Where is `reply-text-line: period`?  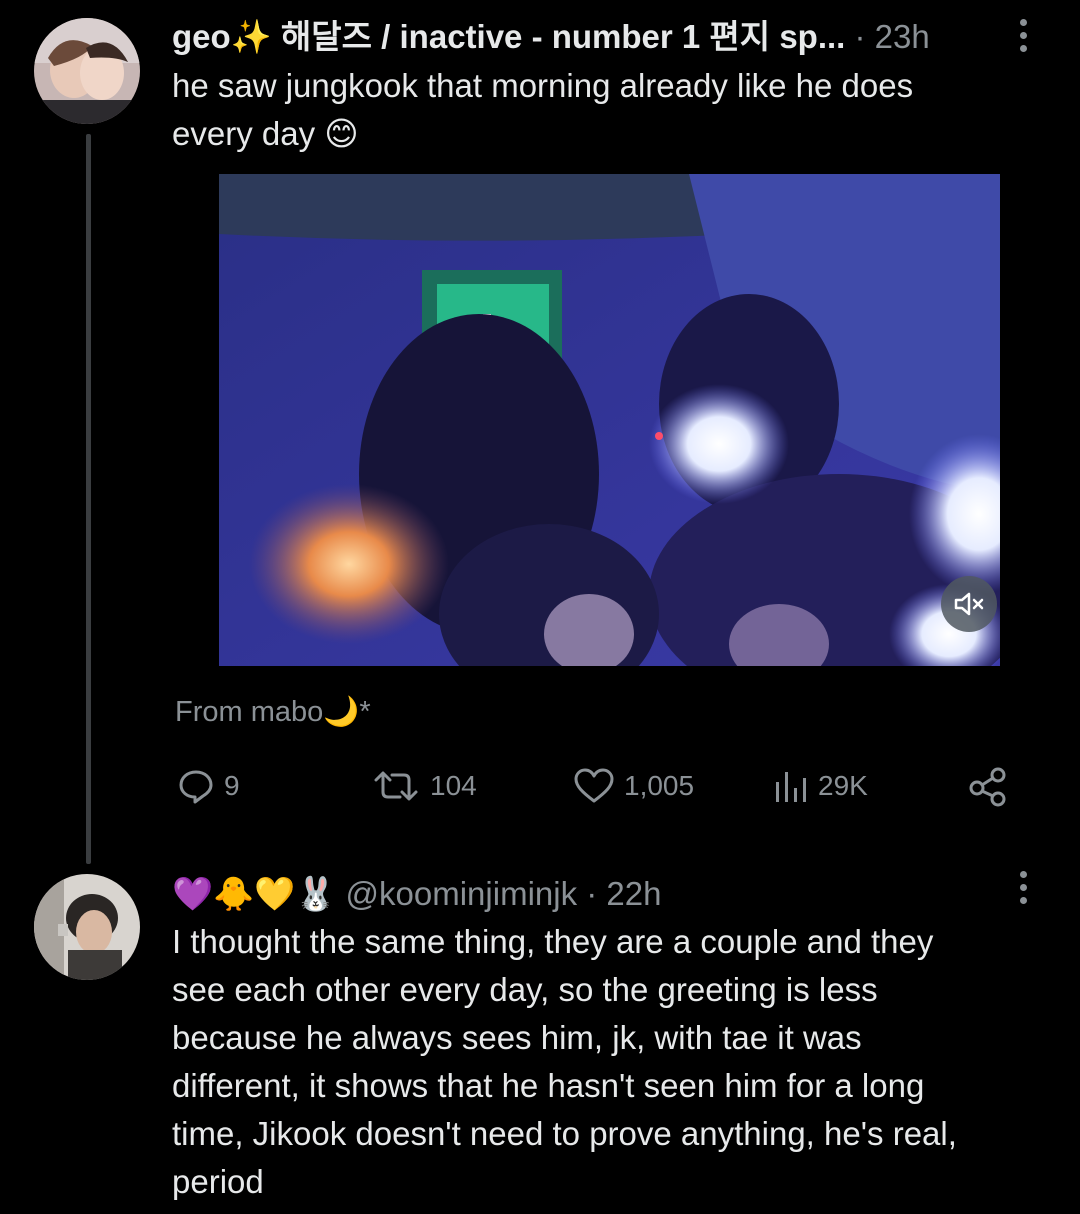 reply-text-line: period is located at coordinates (218, 1181).